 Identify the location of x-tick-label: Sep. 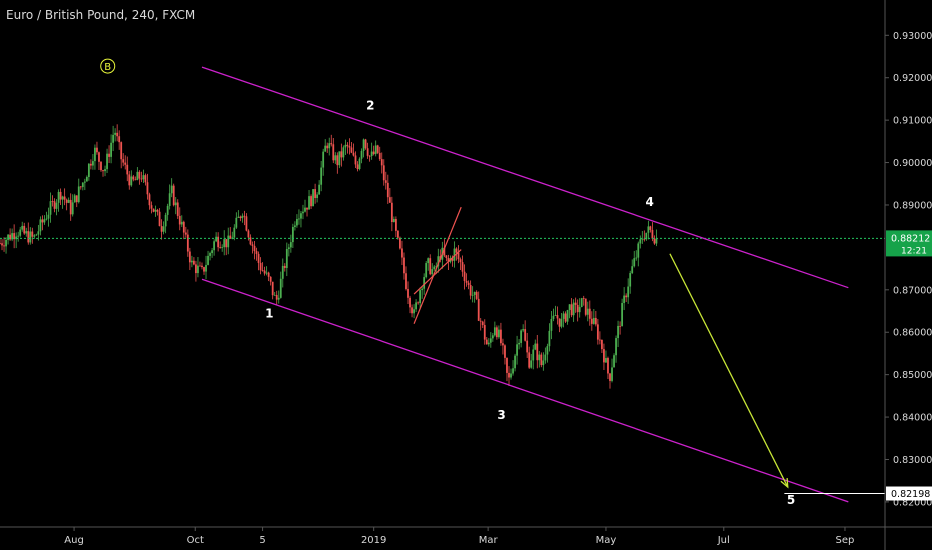
(845, 540).